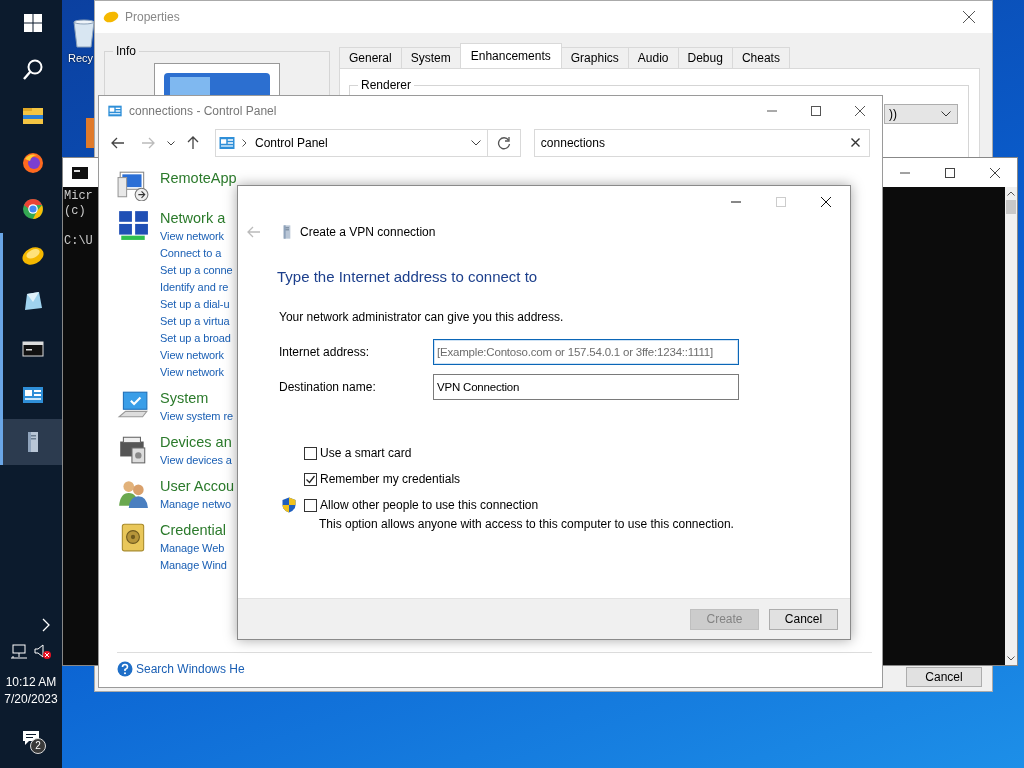  I want to click on category-link: Devices an, so click(196, 442).